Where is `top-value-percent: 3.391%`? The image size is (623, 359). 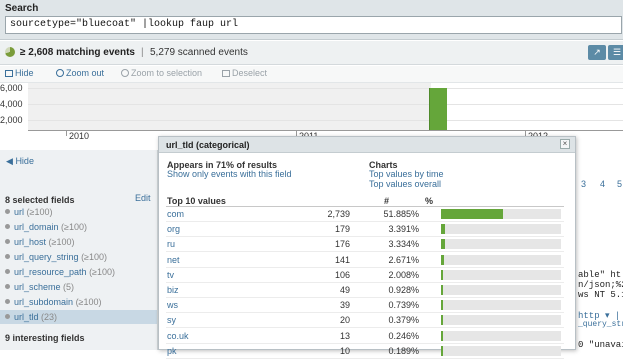
top-value-percent: 3.391% is located at coordinates (403, 229).